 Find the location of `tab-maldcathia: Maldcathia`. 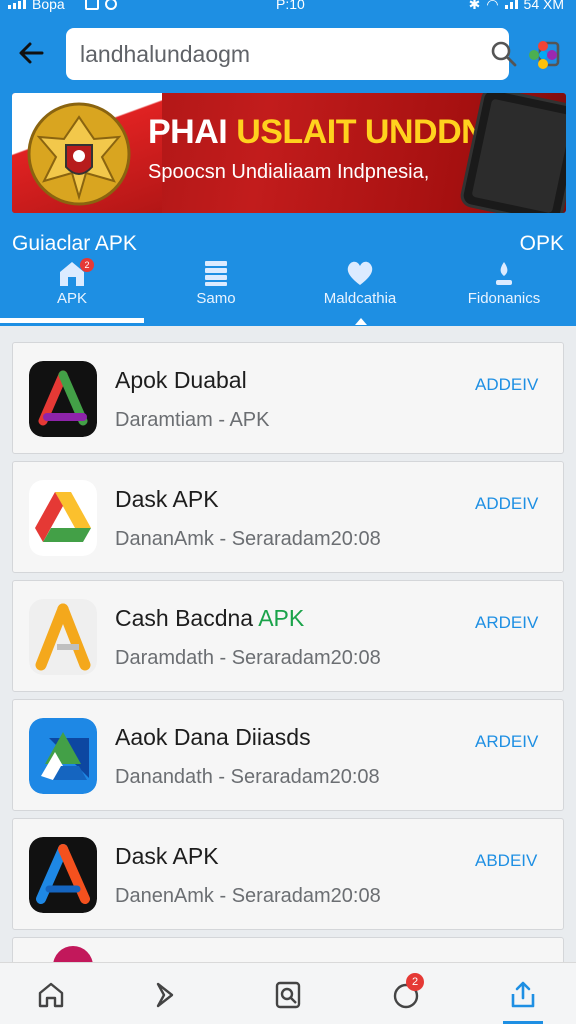

tab-maldcathia: Maldcathia is located at coordinates (360, 291).